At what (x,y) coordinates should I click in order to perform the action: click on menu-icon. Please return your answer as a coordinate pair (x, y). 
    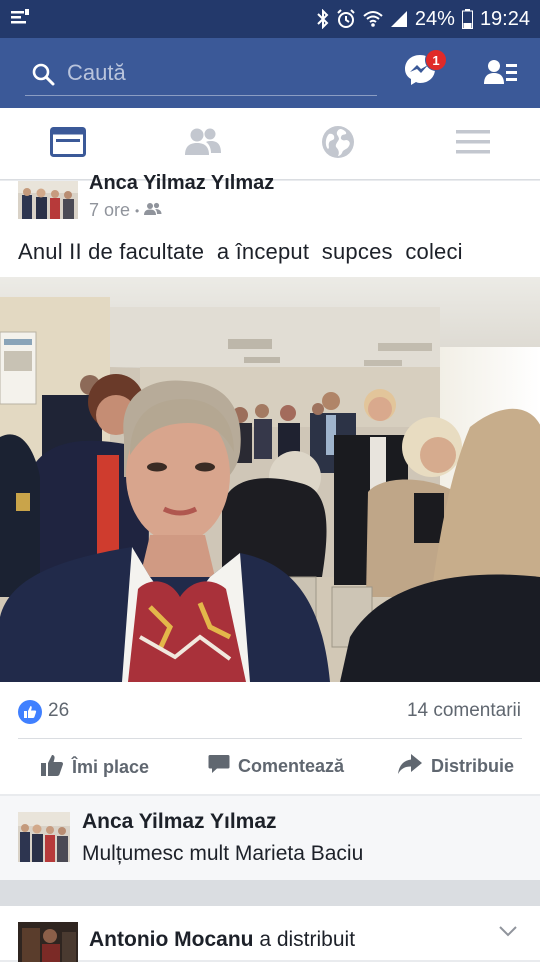
    Looking at the image, I should click on (472, 144).